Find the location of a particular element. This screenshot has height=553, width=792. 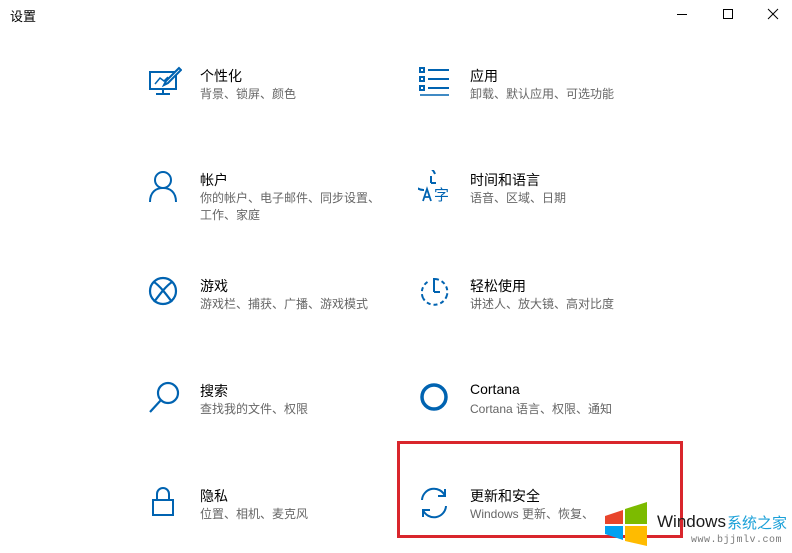

tile-description: Cortana 语言、权限、通知 is located at coordinates (541, 409).